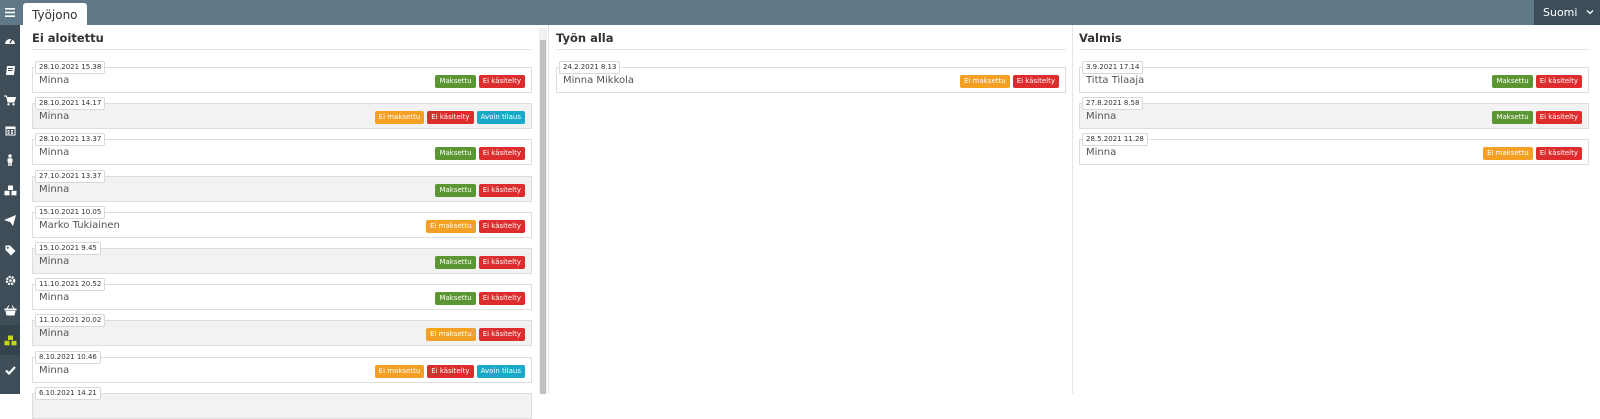 Image resolution: width=1600 pixels, height=419 pixels. Describe the element at coordinates (1334, 113) in the screenshot. I see `order-card: 27.8.2021 8.58 Minna Maksettu Ei käsitelty` at that location.